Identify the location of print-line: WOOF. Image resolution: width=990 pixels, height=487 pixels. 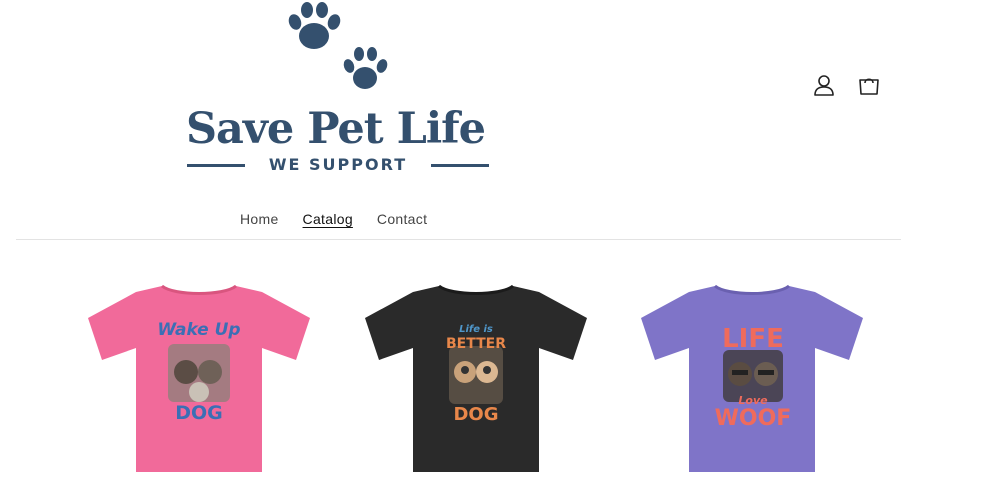
(753, 418).